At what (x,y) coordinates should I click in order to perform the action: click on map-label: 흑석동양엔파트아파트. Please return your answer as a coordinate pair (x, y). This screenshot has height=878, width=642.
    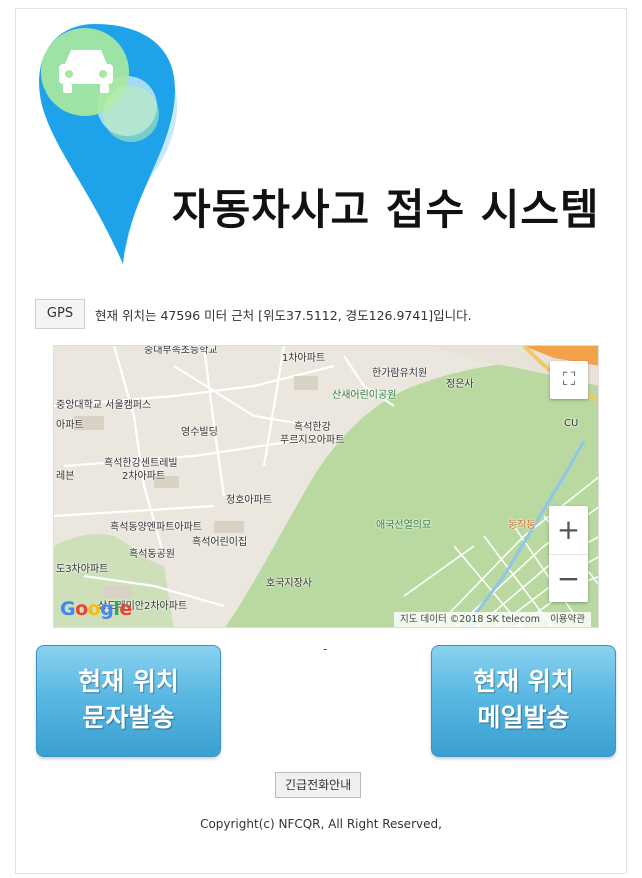
    Looking at the image, I should click on (156, 527).